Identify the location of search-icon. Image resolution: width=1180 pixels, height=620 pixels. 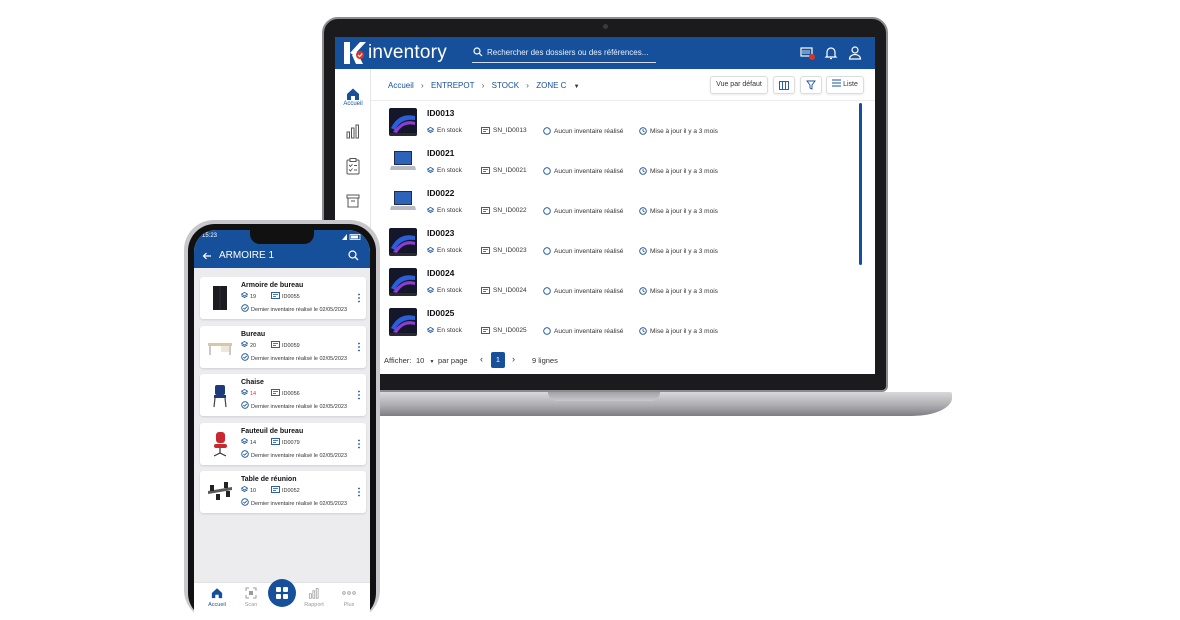
(353, 255).